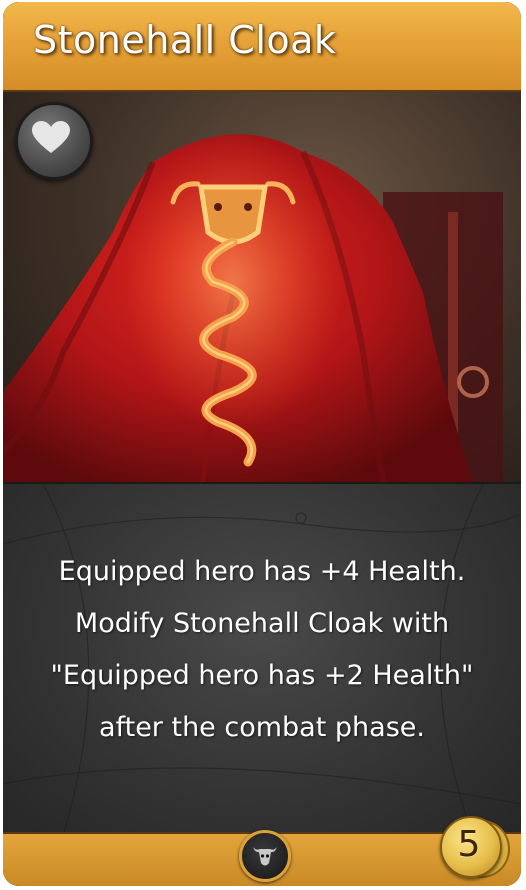 The height and width of the screenshot is (890, 526). I want to click on heart-icon, so click(51, 137).